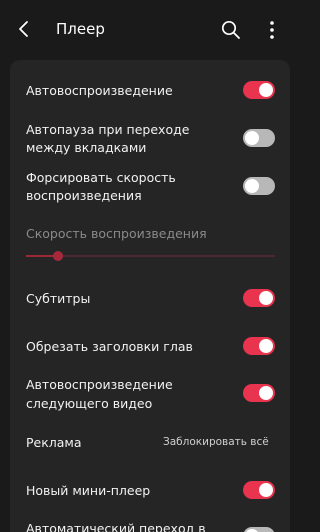 The width and height of the screenshot is (320, 532). I want to click on mini-player-toggle, so click(259, 490).